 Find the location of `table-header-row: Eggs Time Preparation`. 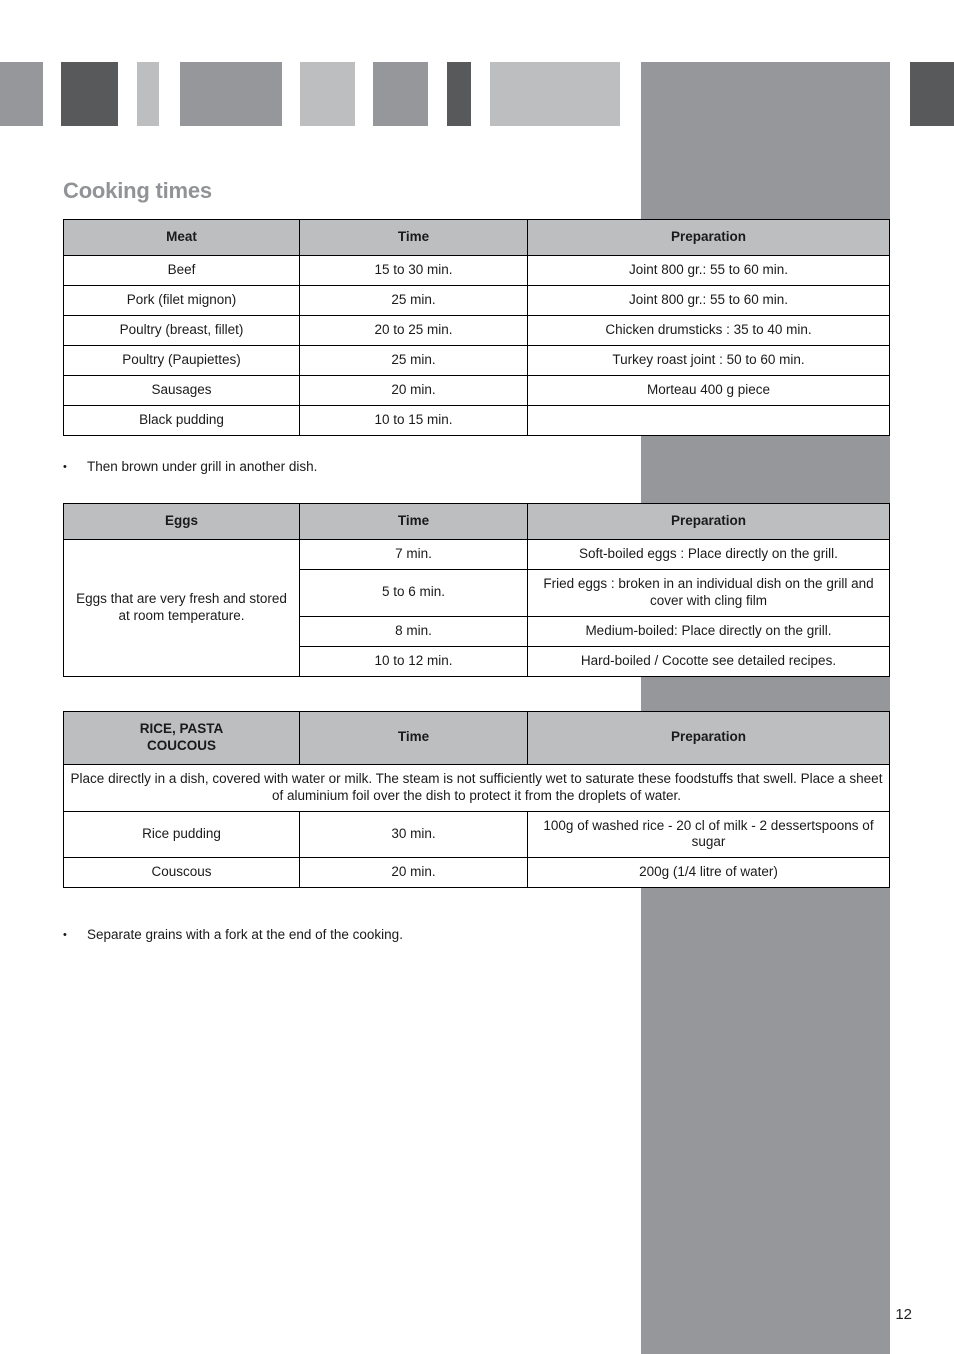

table-header-row: Eggs Time Preparation is located at coordinates (476, 521).